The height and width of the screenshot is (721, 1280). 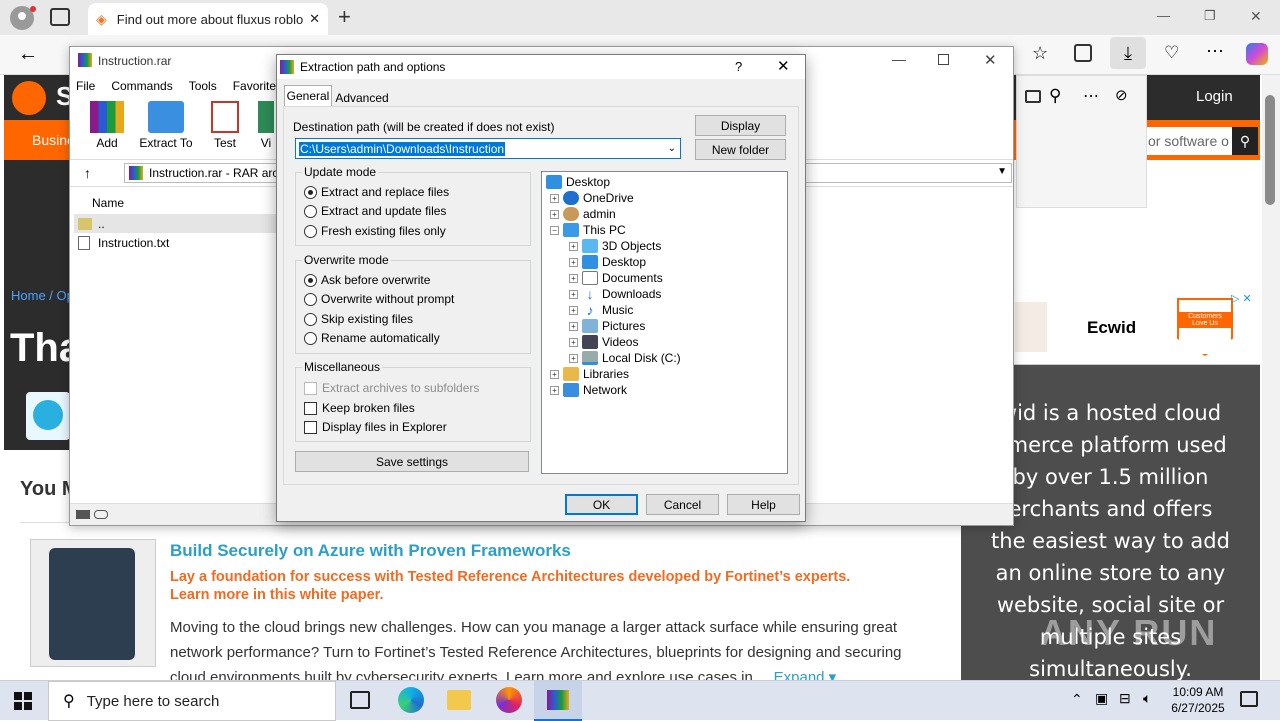 I want to click on article-thumbnail, so click(x=93, y=603).